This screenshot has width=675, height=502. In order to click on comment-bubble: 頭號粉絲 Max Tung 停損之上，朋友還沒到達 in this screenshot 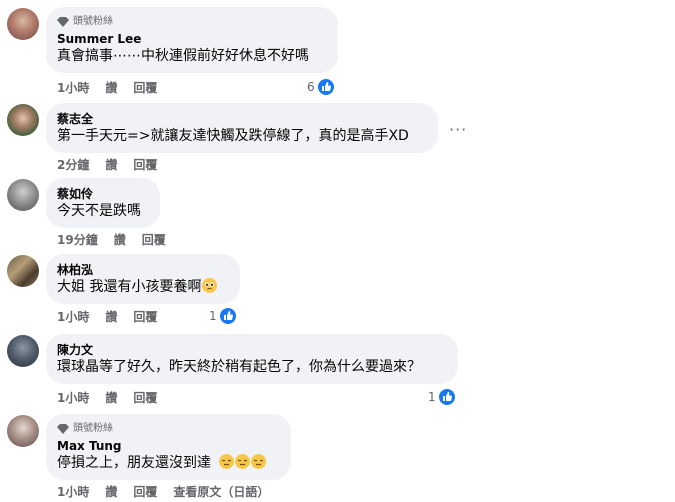, I will do `click(168, 447)`.